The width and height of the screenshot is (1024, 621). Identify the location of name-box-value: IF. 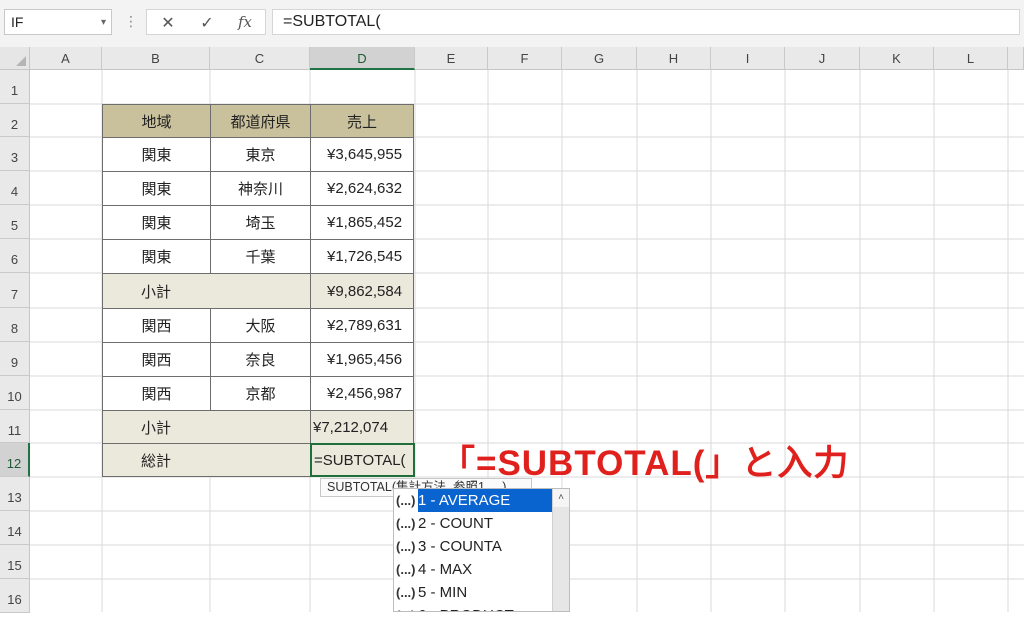
(17, 22).